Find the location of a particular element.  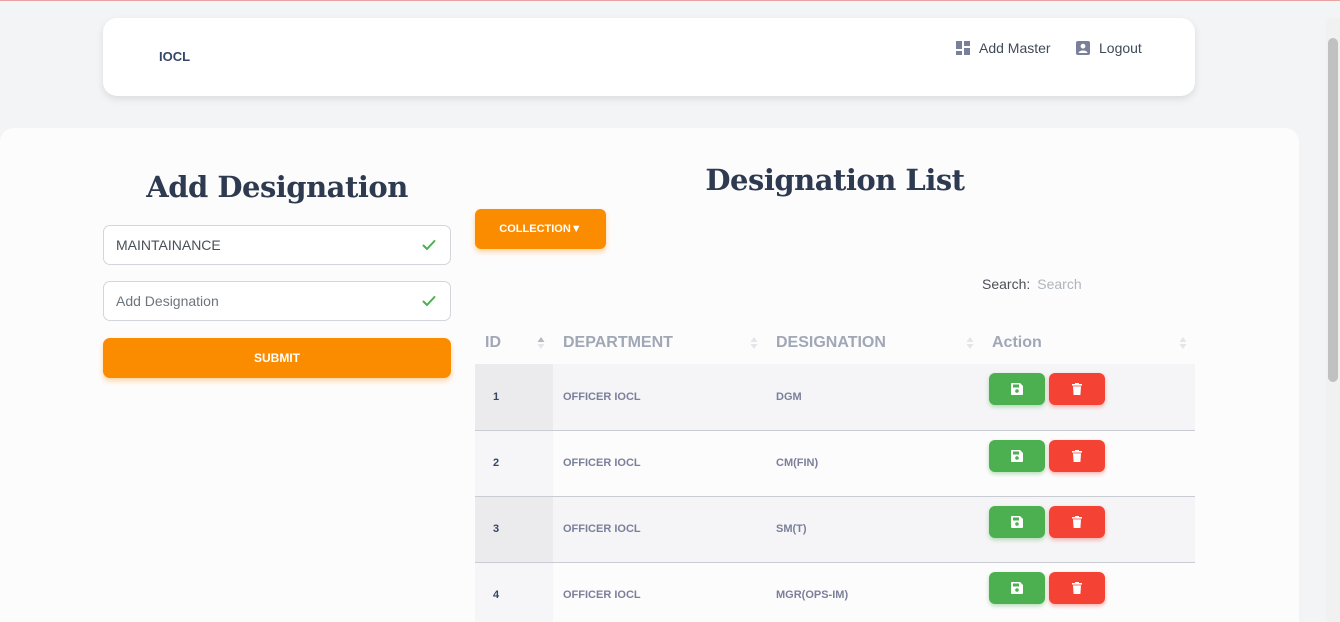

nav-add-master-label: Add Master is located at coordinates (1015, 48).